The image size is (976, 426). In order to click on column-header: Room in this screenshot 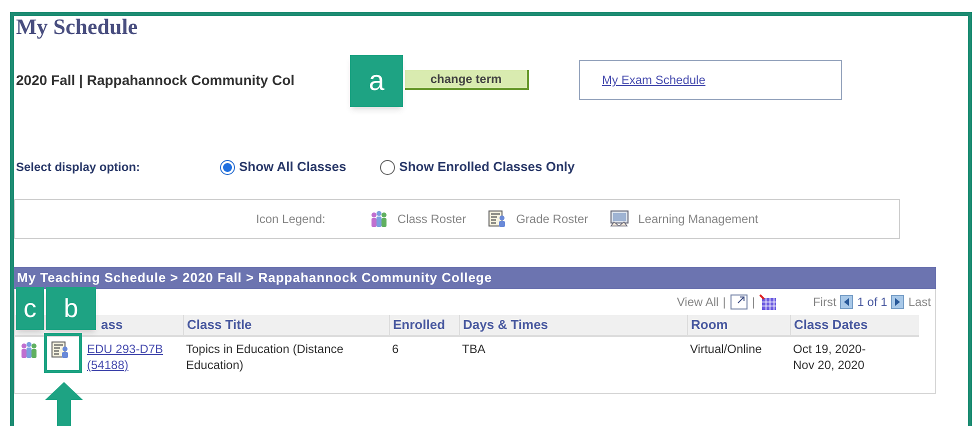, I will do `click(738, 326)`.